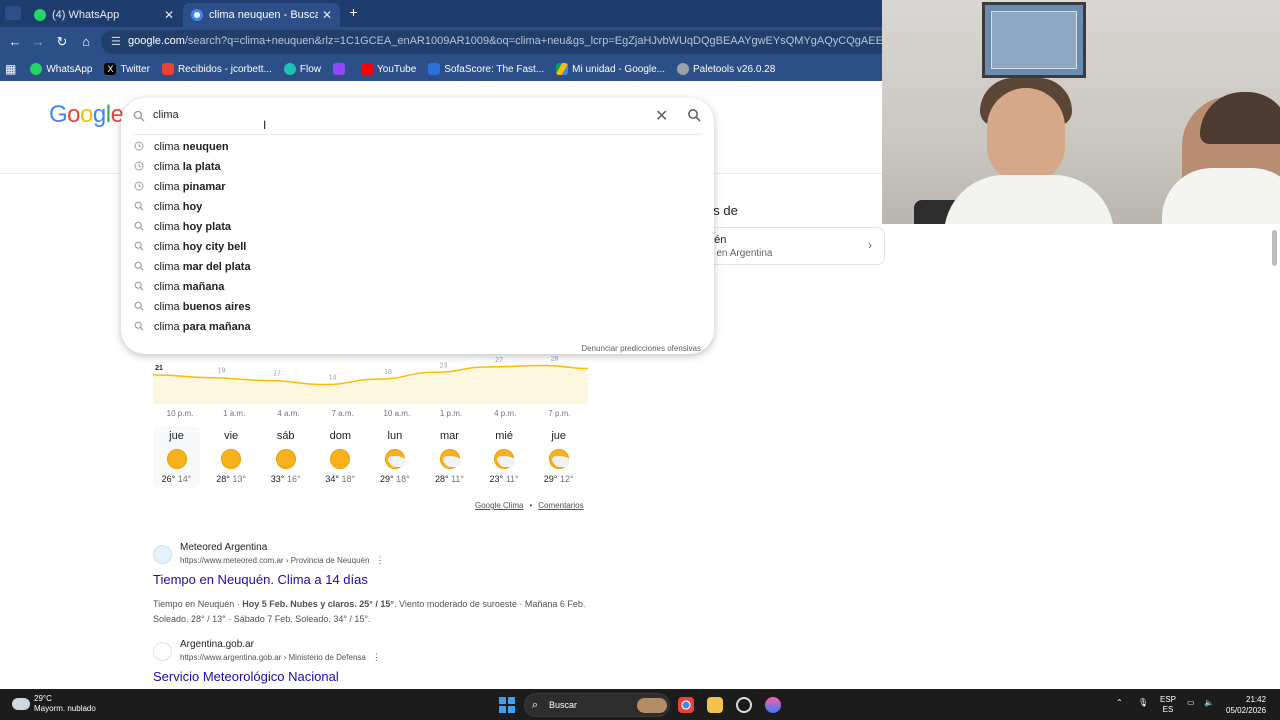 The image size is (1280, 720). I want to click on search-submit-button, so click(695, 116).